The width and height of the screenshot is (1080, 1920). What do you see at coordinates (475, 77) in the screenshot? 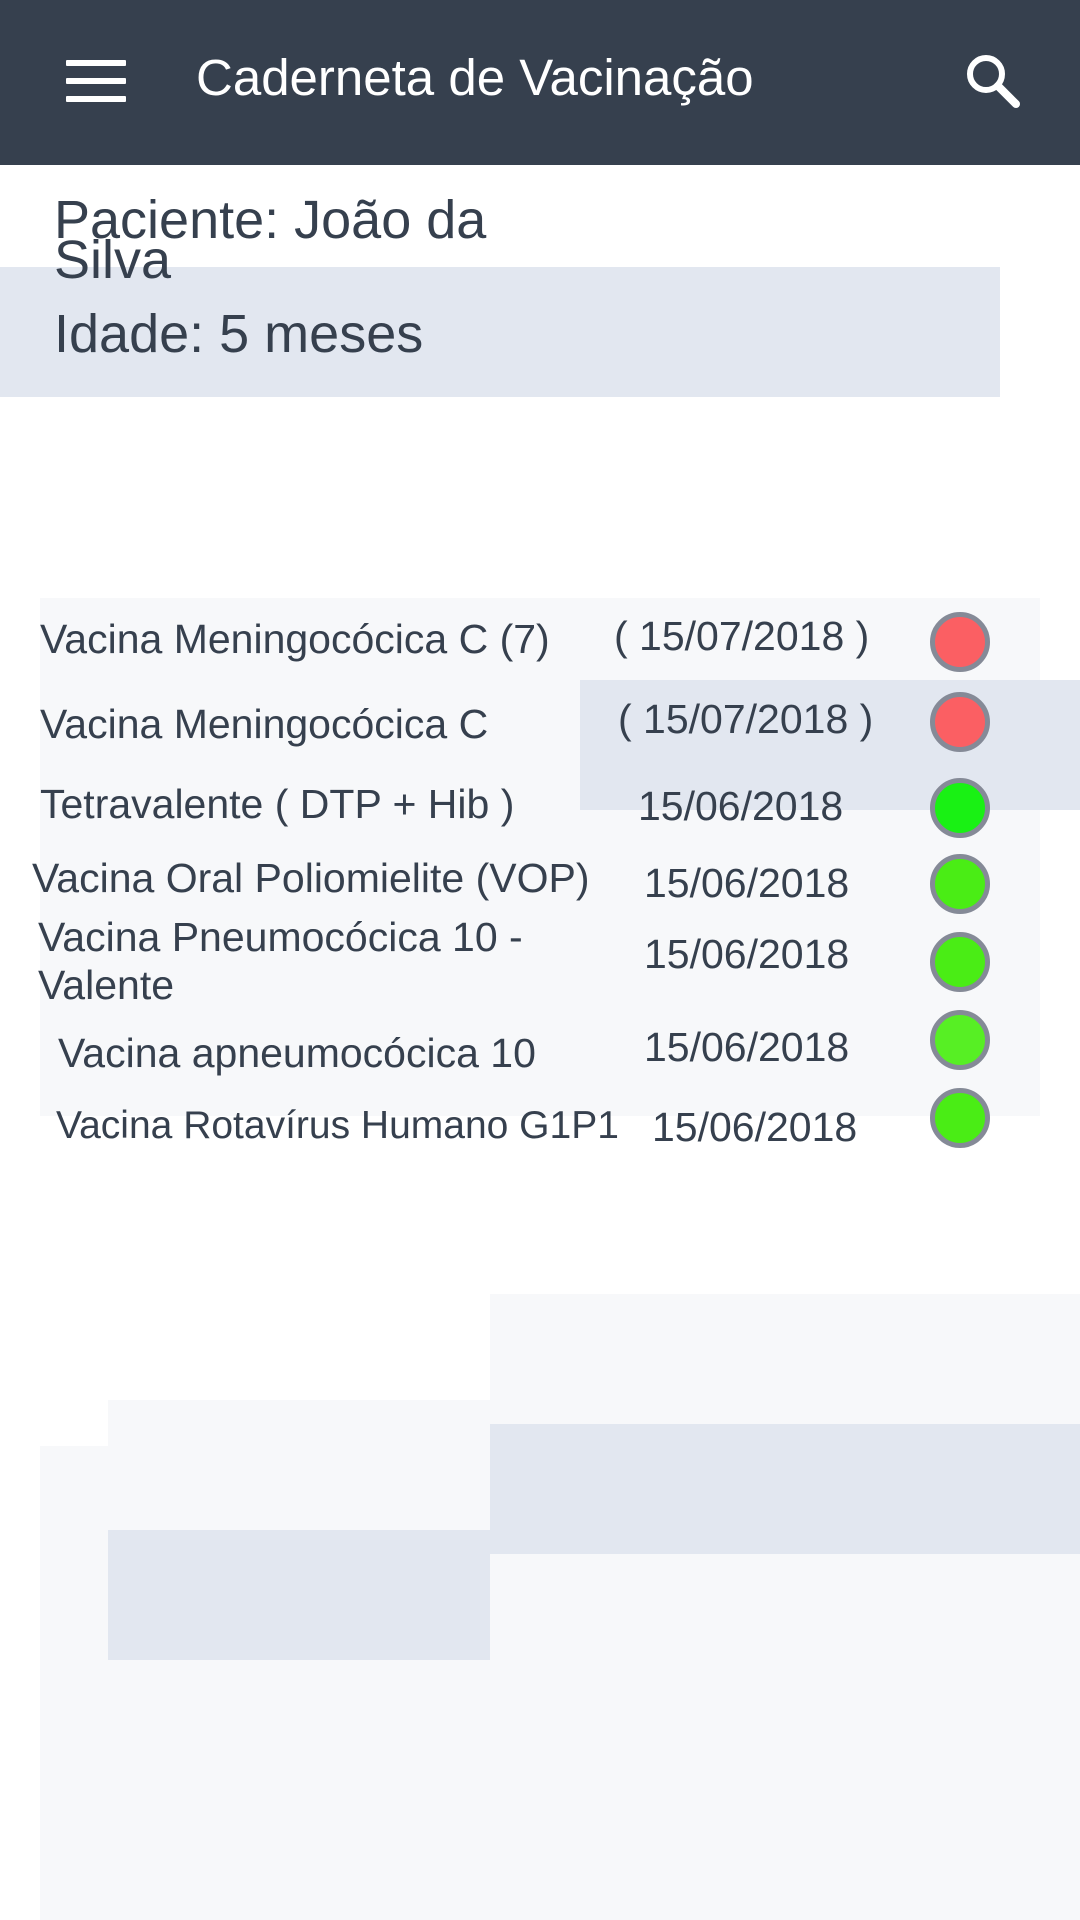
I see `app-title: Caderneta de Vacinação` at bounding box center [475, 77].